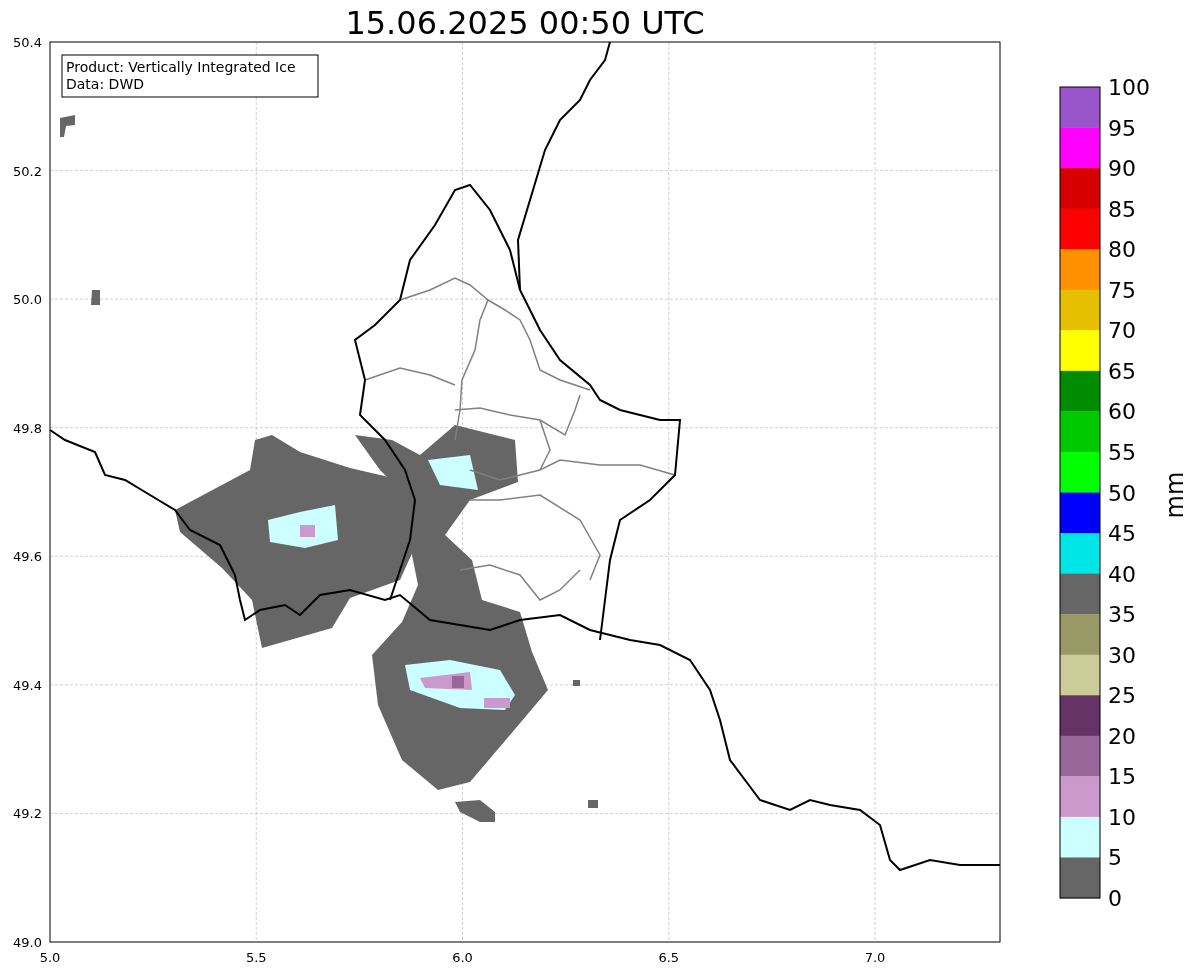 Image resolution: width=1193 pixels, height=976 pixels. What do you see at coordinates (1122, 250) in the screenshot?
I see `colorbar-tick-label: 80` at bounding box center [1122, 250].